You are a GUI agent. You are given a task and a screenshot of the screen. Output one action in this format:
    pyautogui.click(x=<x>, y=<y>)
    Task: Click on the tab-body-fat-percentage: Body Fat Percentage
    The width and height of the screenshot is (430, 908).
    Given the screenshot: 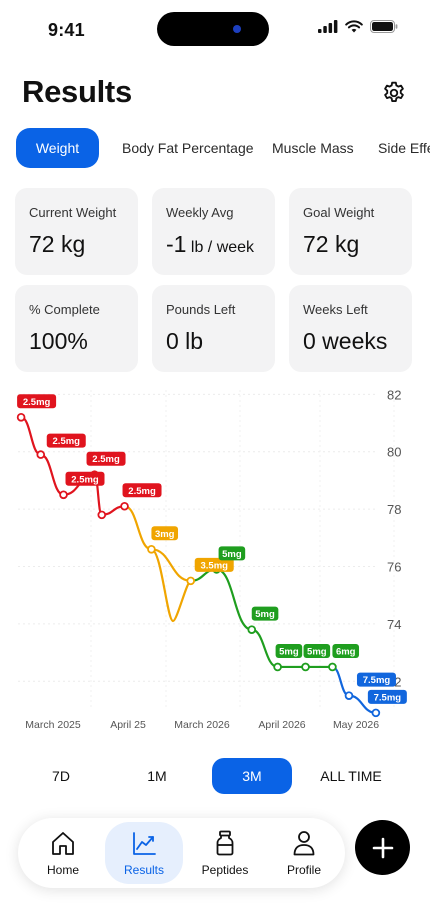 What is the action you would take?
    pyautogui.click(x=188, y=148)
    